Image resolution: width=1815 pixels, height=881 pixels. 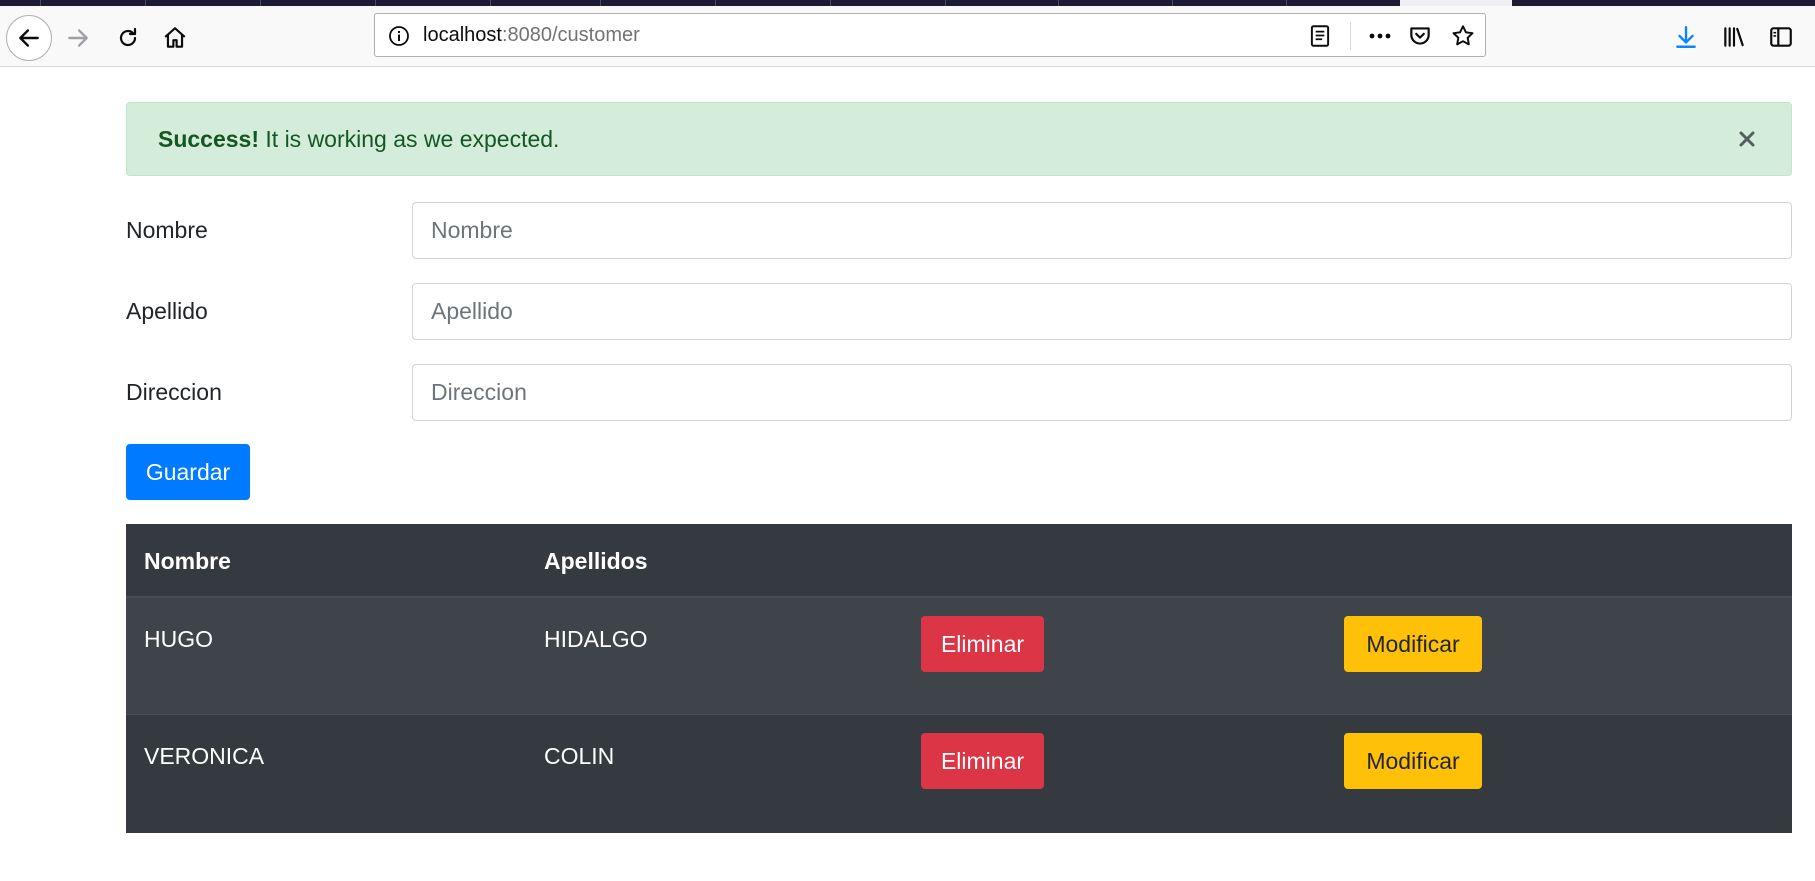 What do you see at coordinates (1102, 230) in the screenshot?
I see `nombre-input` at bounding box center [1102, 230].